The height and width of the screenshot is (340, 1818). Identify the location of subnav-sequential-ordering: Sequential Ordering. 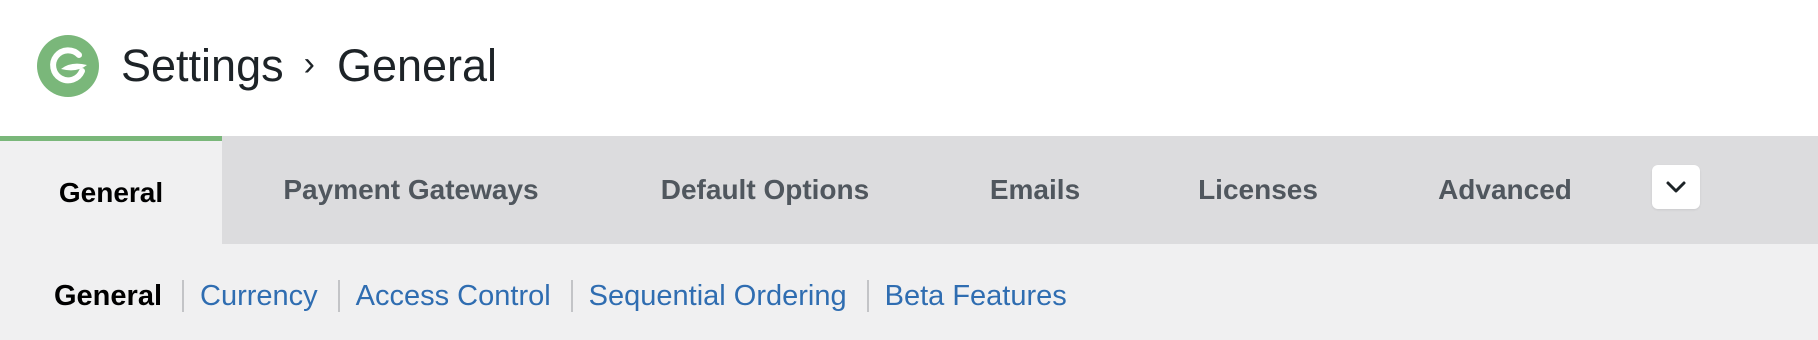
(718, 296).